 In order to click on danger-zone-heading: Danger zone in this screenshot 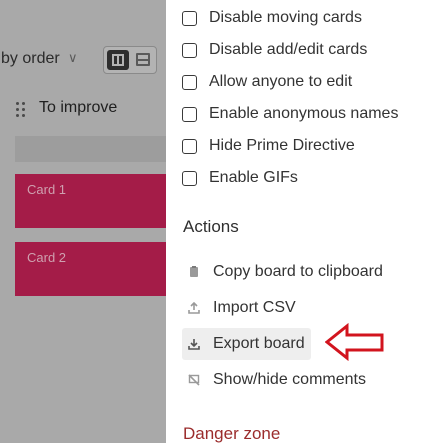, I will do `click(232, 433)`.